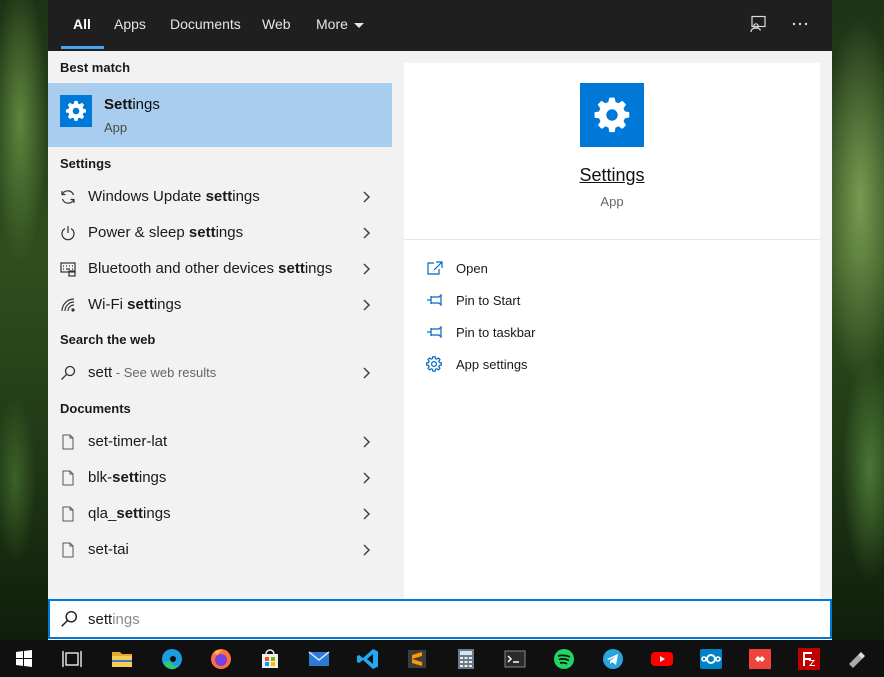  Describe the element at coordinates (95, 408) in the screenshot. I see `section-documents: Documents` at that location.